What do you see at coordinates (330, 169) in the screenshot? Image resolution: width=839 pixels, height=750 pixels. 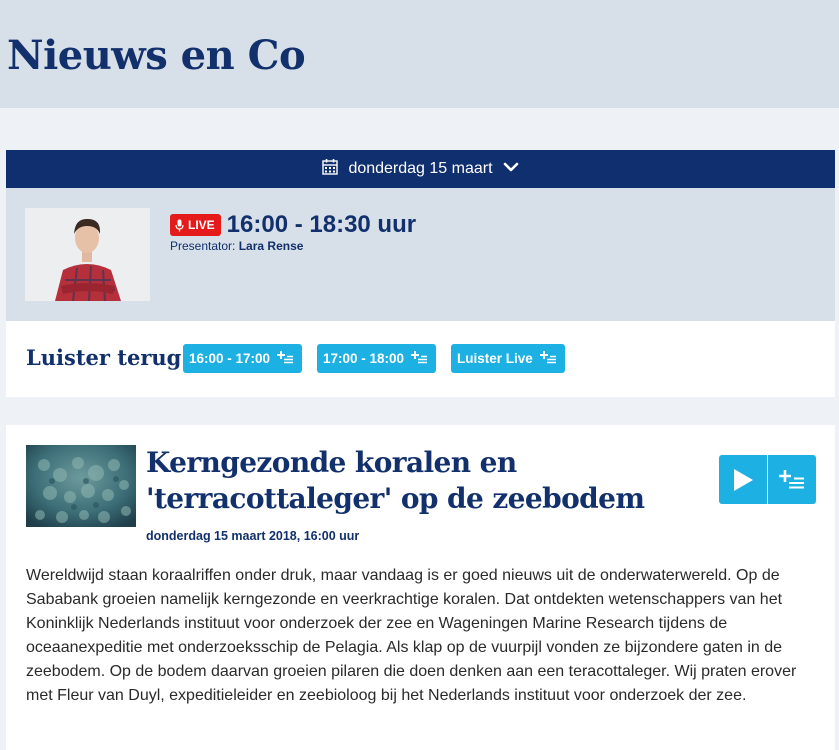 I see `calendar-icon` at bounding box center [330, 169].